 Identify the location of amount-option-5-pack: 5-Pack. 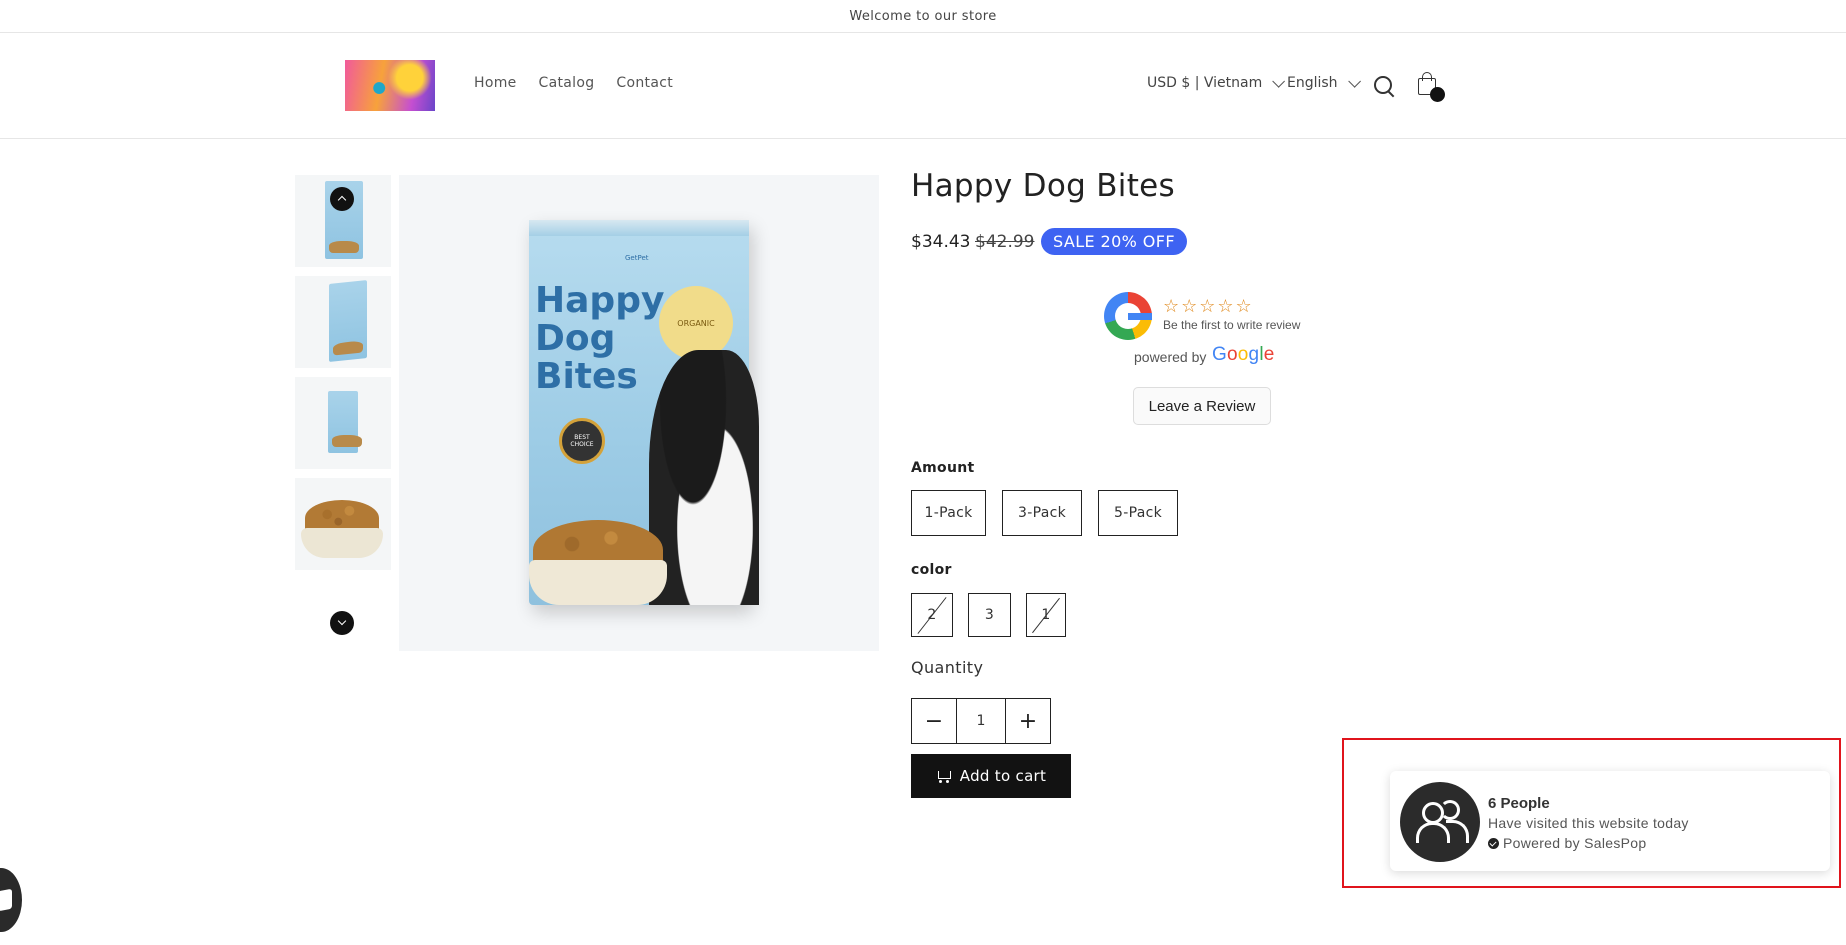
(1138, 513).